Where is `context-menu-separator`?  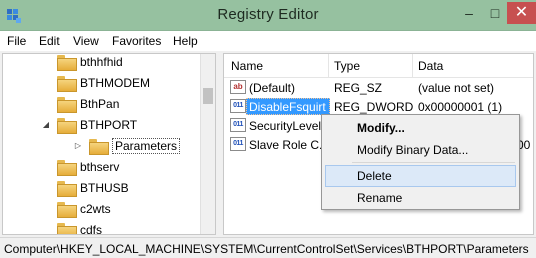 context-menu-separator is located at coordinates (433, 162).